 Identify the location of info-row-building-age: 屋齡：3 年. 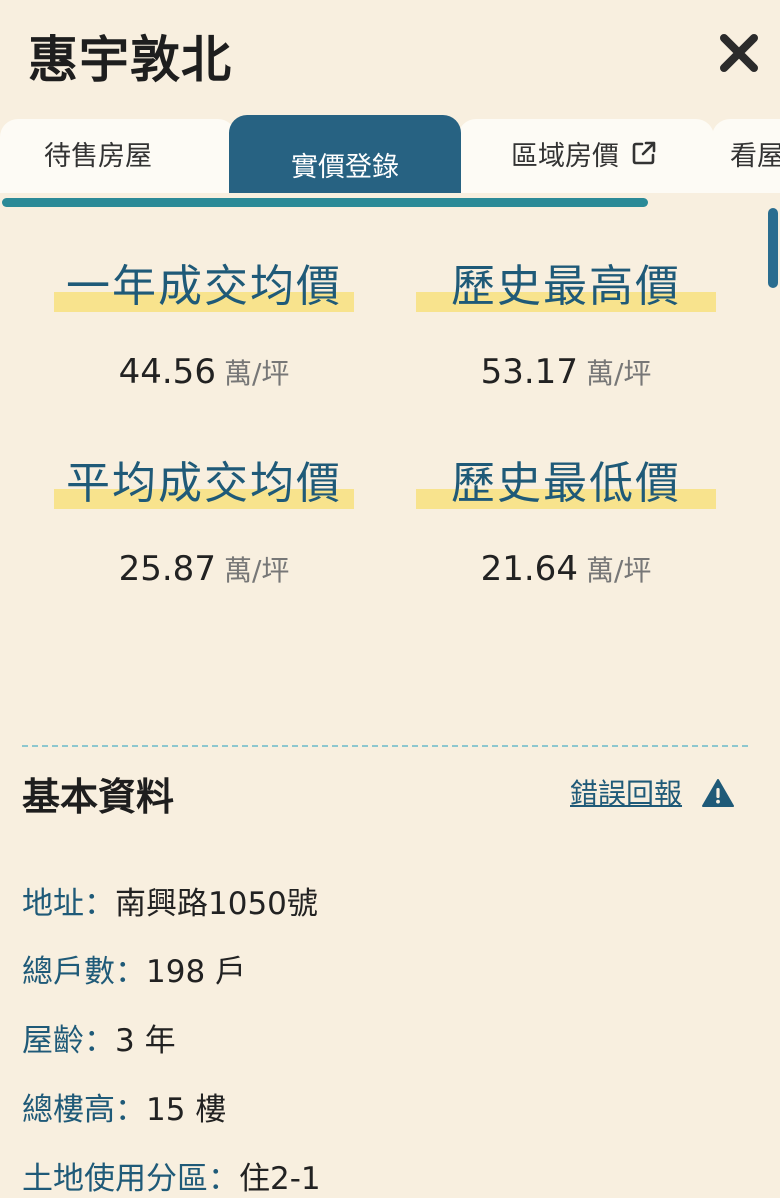
(99, 1037).